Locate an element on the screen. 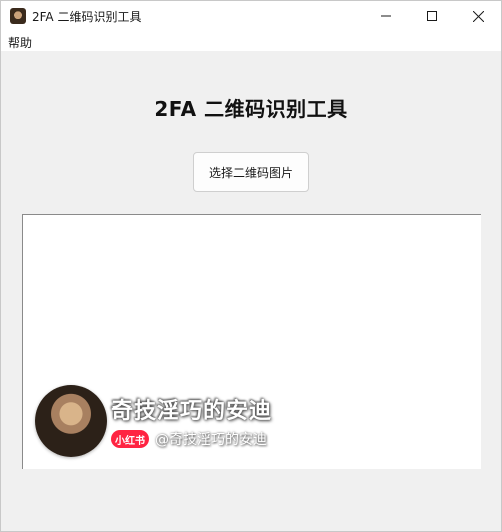 Image resolution: width=502 pixels, height=532 pixels. xiaohongshu-badge: 小红书 is located at coordinates (130, 439).